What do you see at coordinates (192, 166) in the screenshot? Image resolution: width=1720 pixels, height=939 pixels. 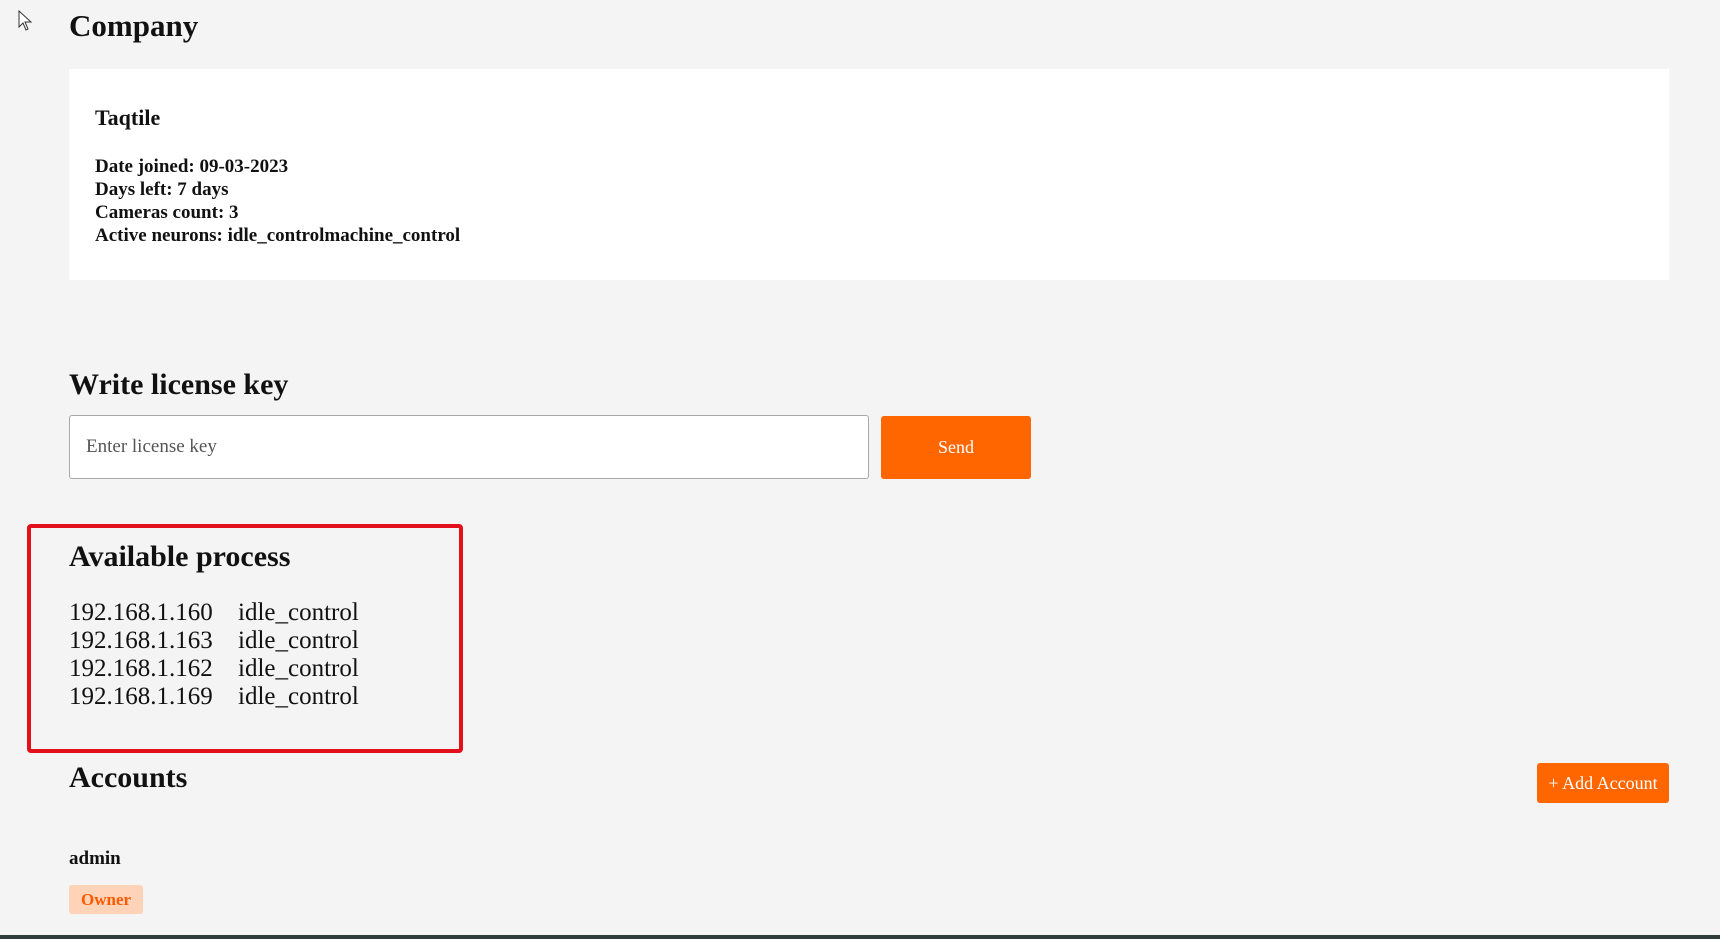 I see `date-joined: Date joined: 09-03-2023` at bounding box center [192, 166].